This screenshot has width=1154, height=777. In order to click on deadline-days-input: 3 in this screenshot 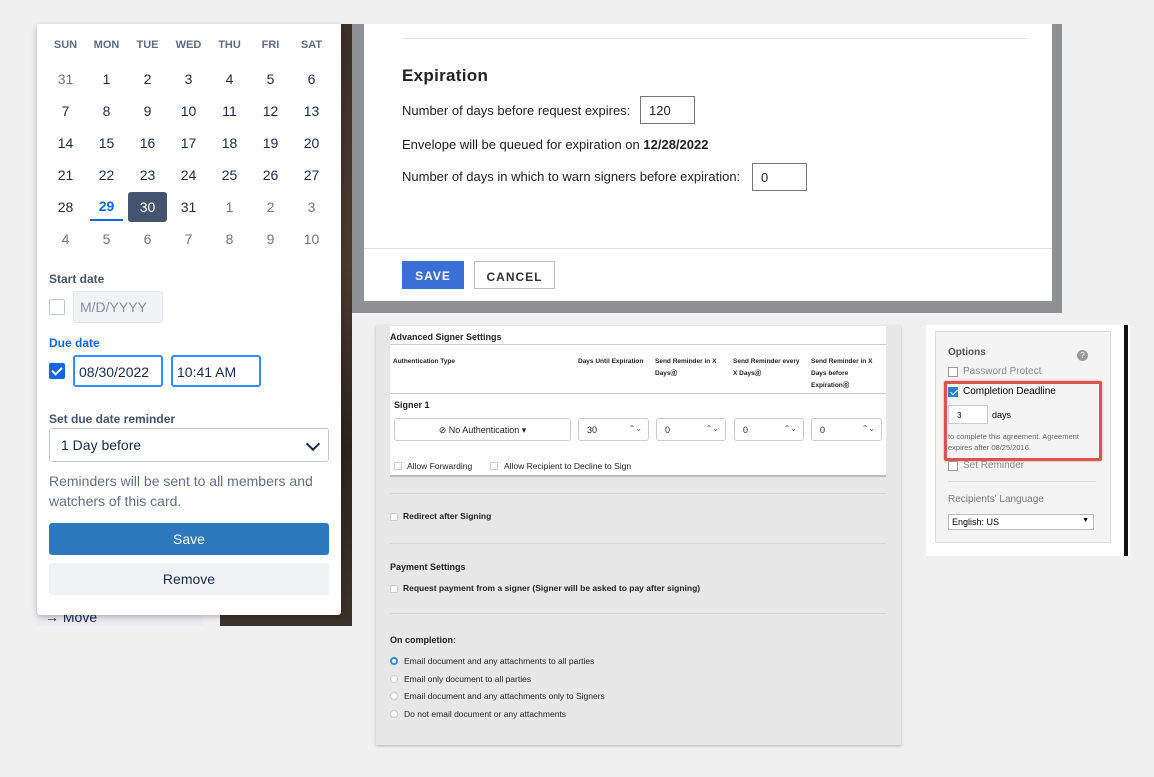, I will do `click(968, 414)`.